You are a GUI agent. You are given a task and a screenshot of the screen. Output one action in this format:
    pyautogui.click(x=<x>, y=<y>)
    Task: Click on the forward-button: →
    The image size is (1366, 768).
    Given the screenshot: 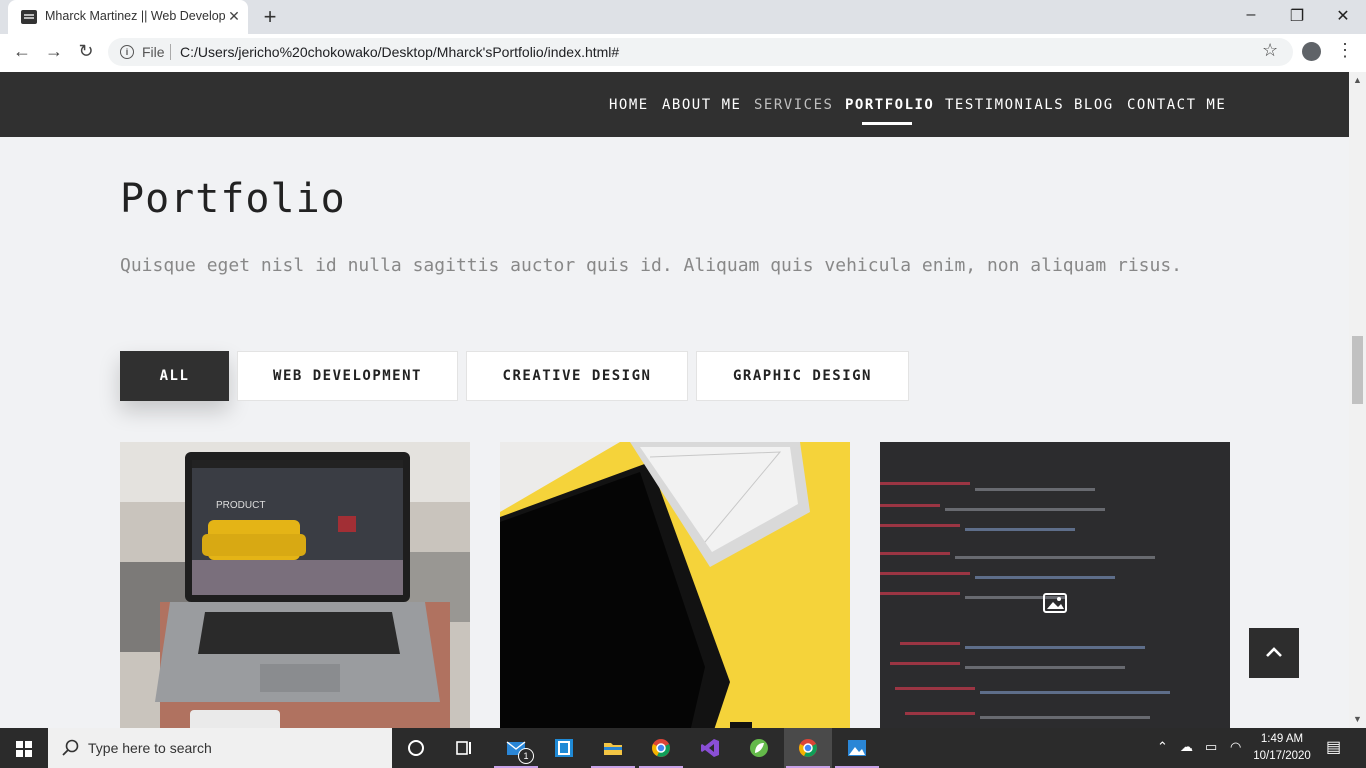 What is the action you would take?
    pyautogui.click(x=54, y=51)
    